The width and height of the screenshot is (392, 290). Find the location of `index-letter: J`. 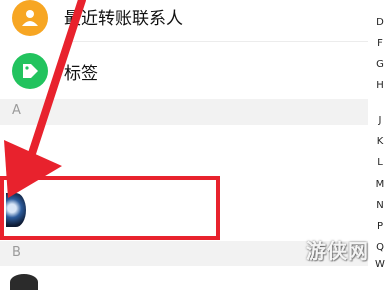

index-letter: J is located at coordinates (380, 120).